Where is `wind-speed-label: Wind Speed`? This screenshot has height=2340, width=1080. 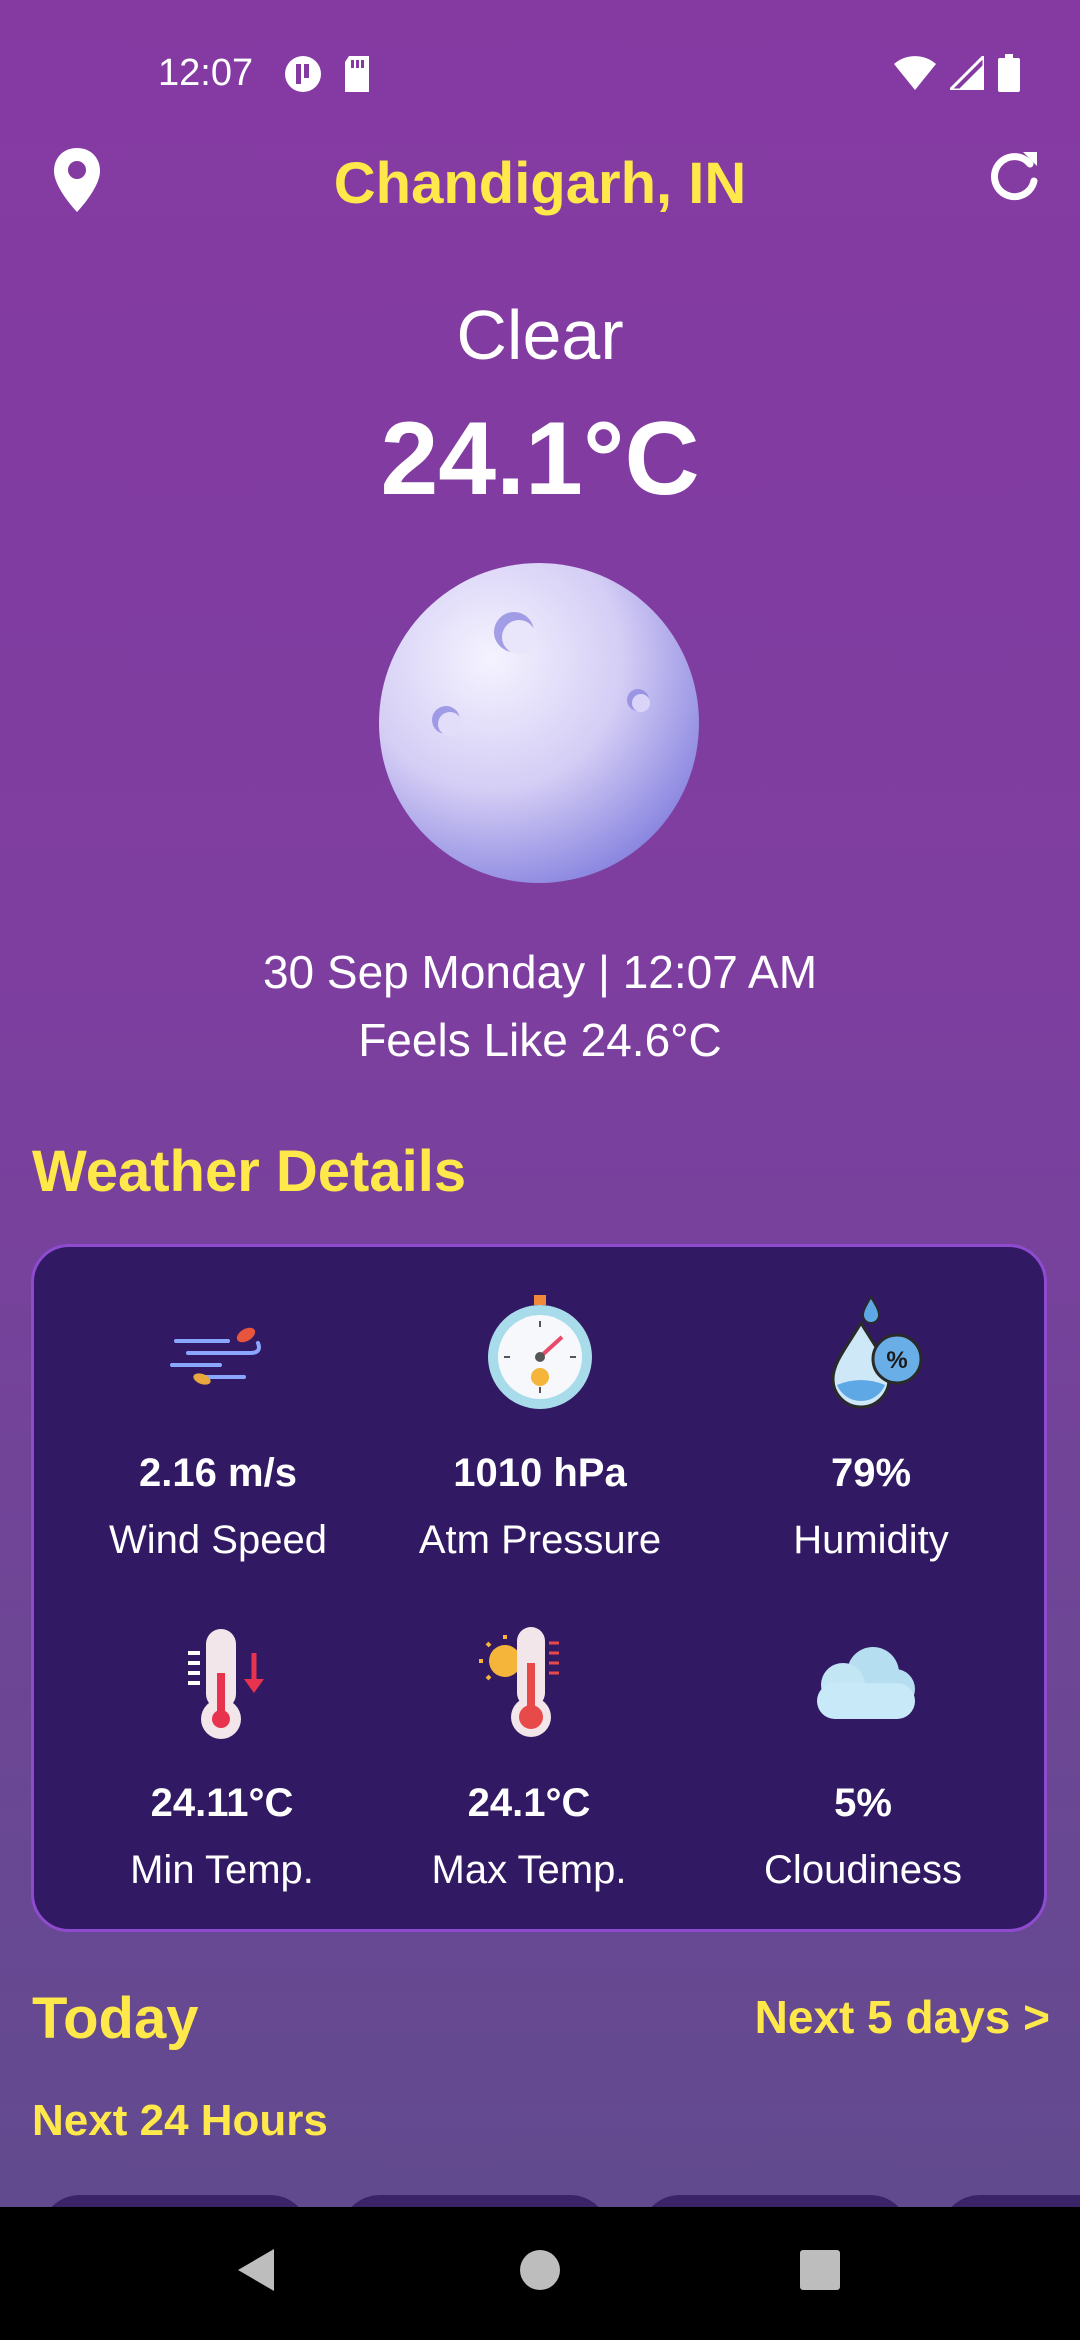
wind-speed-label: Wind Speed is located at coordinates (218, 1540).